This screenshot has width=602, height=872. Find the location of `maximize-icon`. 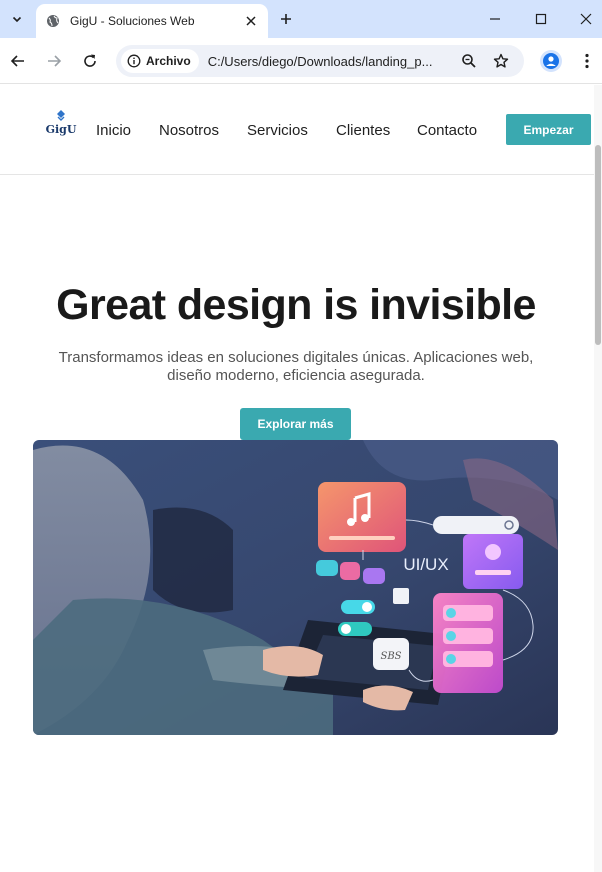

maximize-icon is located at coordinates (541, 19).